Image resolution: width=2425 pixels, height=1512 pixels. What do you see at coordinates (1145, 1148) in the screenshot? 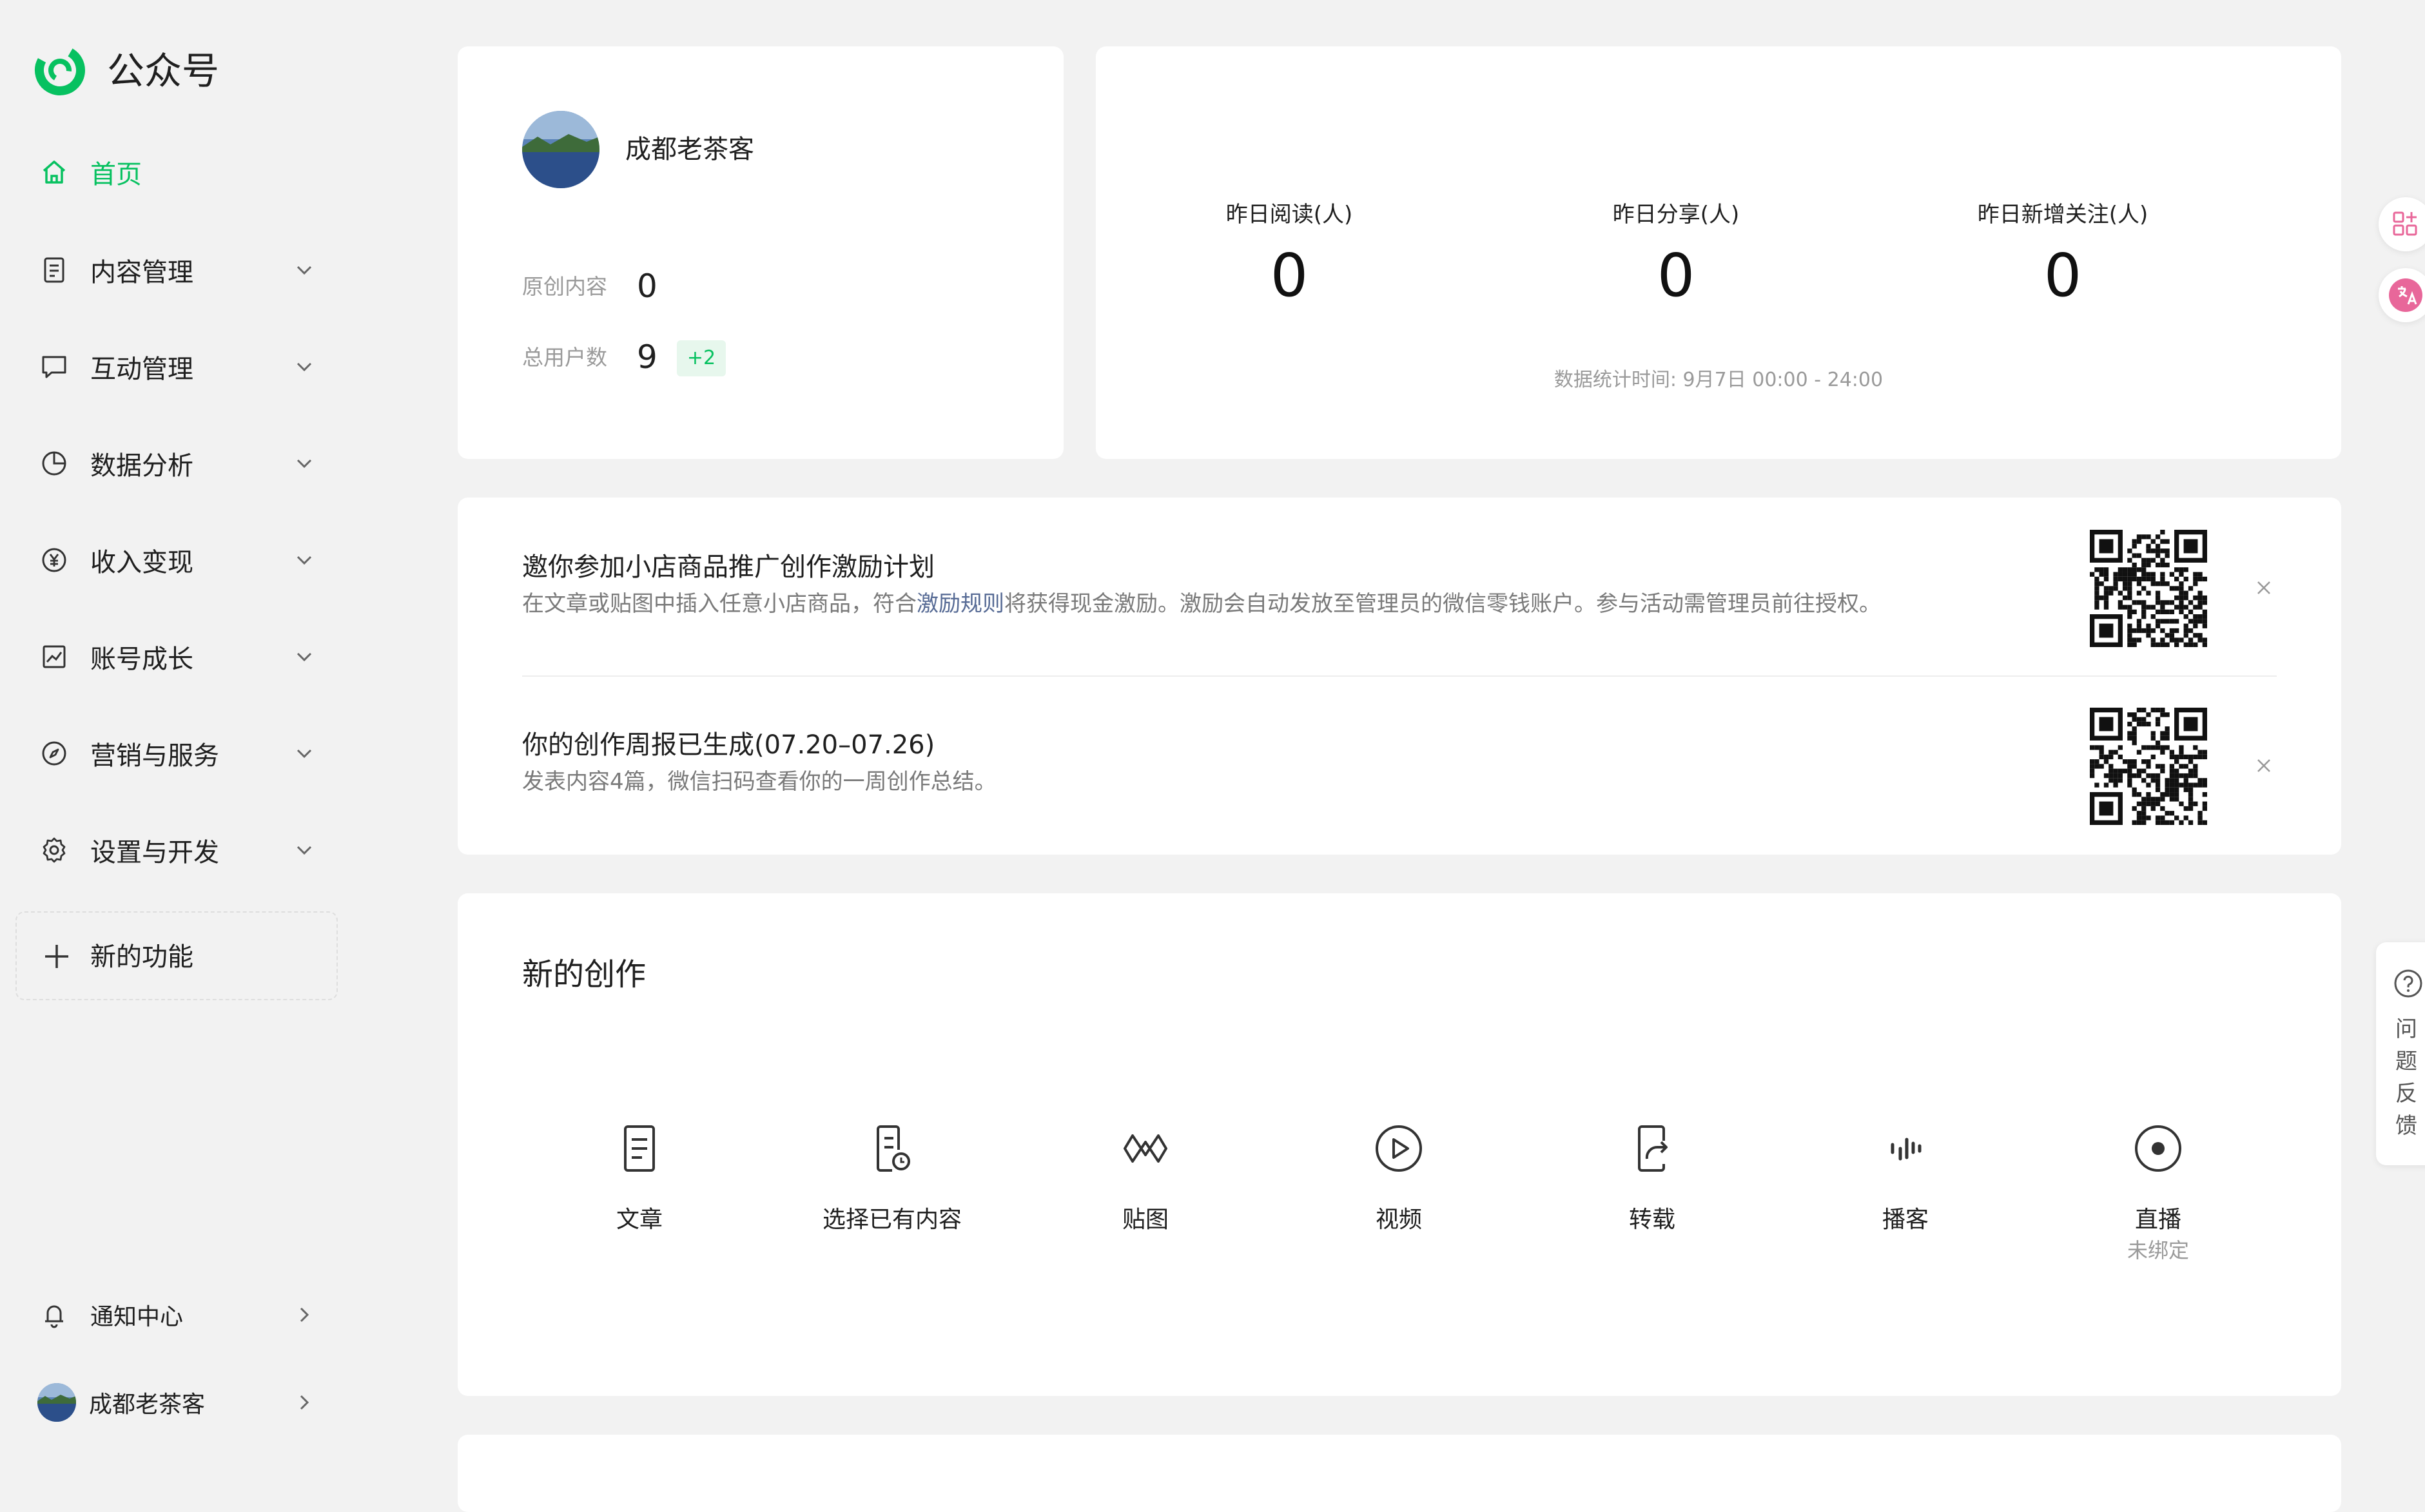
I see `image-post-icon` at bounding box center [1145, 1148].